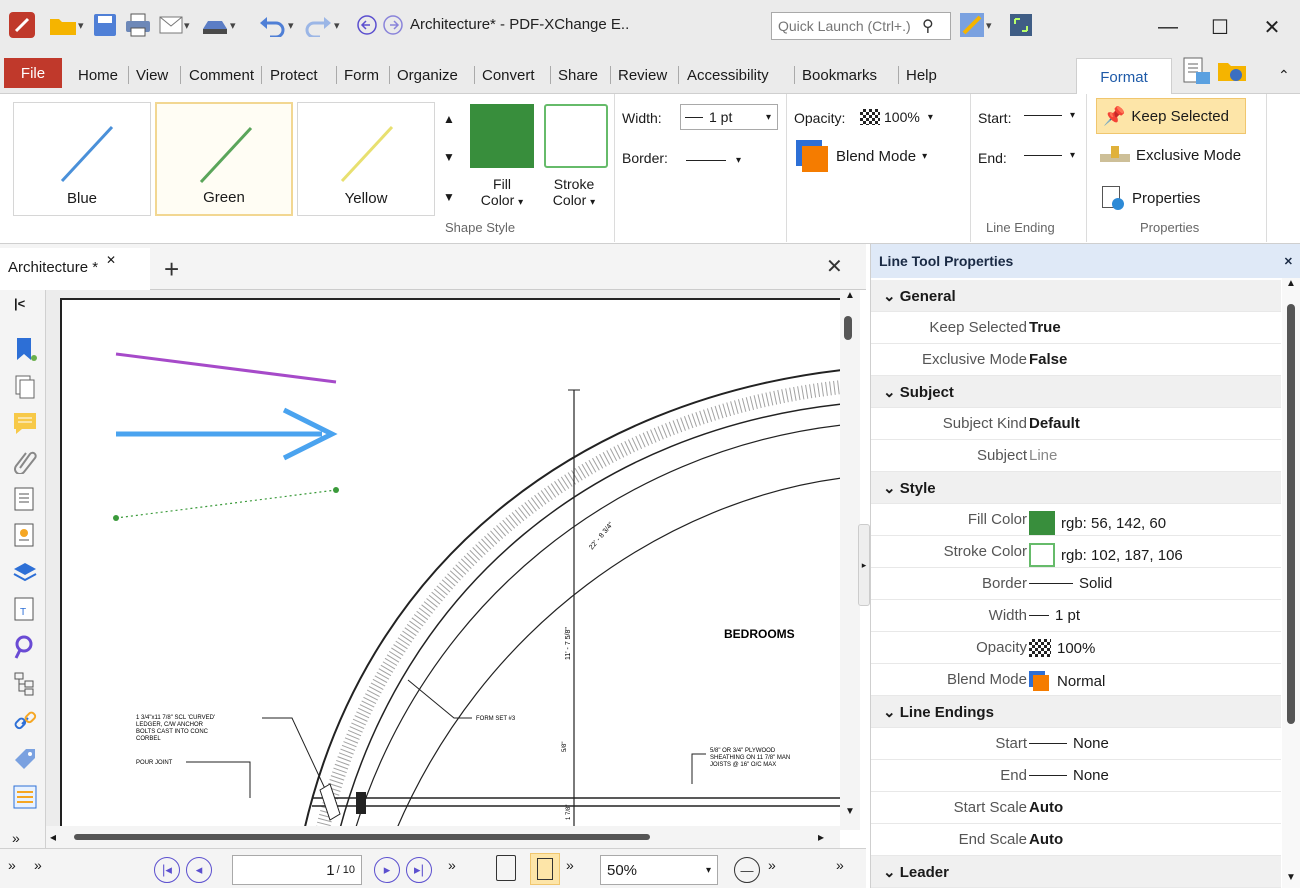 Image resolution: width=1300 pixels, height=888 pixels. Describe the element at coordinates (366, 159) in the screenshot. I see `style-yellow: Yellow` at that location.